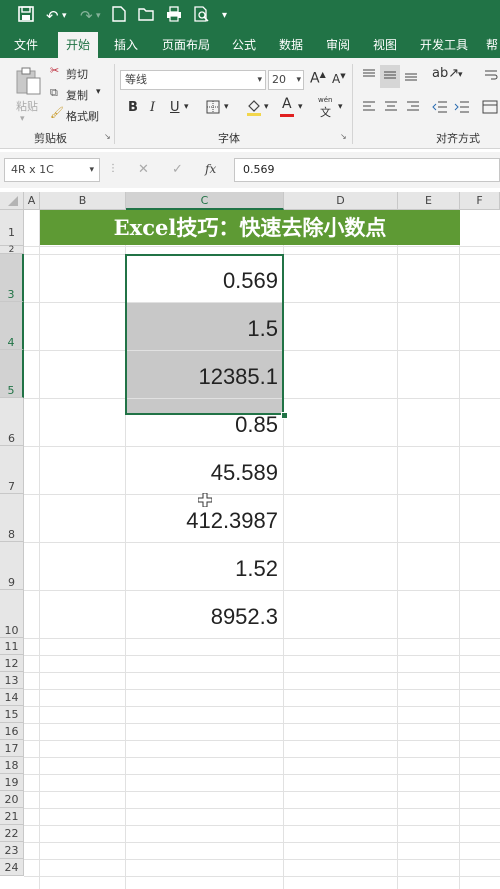 This screenshot has width=500, height=889. Describe the element at coordinates (340, 107) in the screenshot. I see `phonetic-dropdown-icon: ▾` at that location.